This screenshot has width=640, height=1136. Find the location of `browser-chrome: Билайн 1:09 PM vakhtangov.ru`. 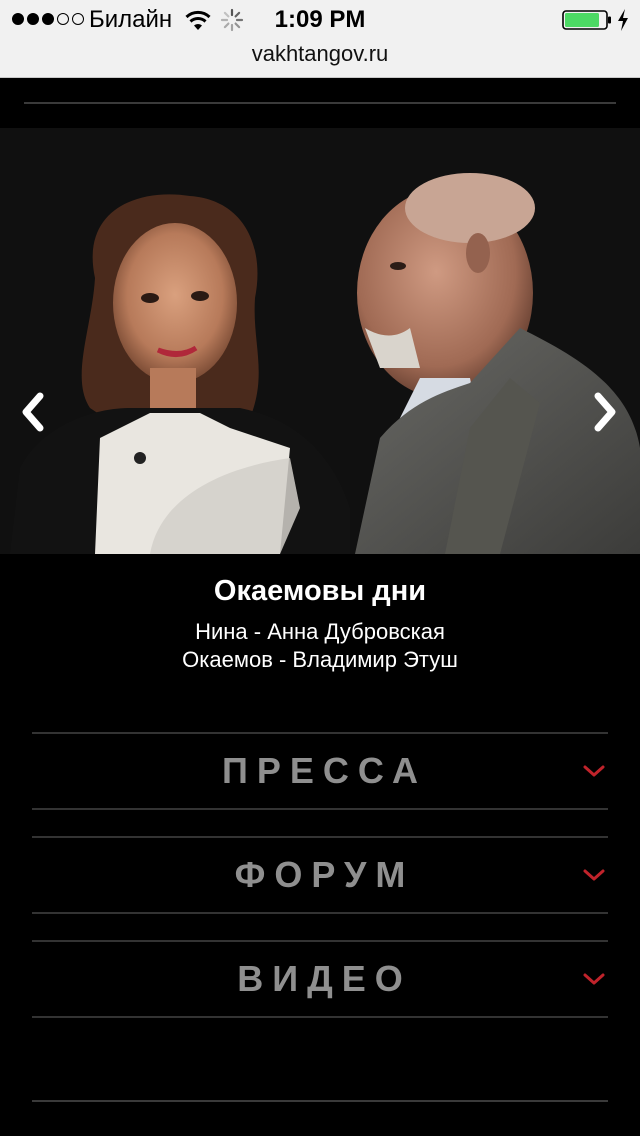

browser-chrome: Билайн 1:09 PM vakhtangov.ru is located at coordinates (320, 39).